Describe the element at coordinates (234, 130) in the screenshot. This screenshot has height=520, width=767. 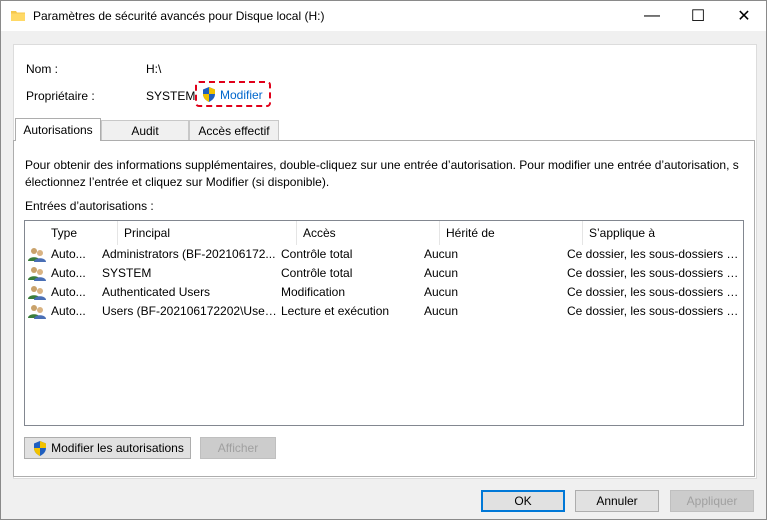
I see `tab-effective-access: Accès effectif` at that location.